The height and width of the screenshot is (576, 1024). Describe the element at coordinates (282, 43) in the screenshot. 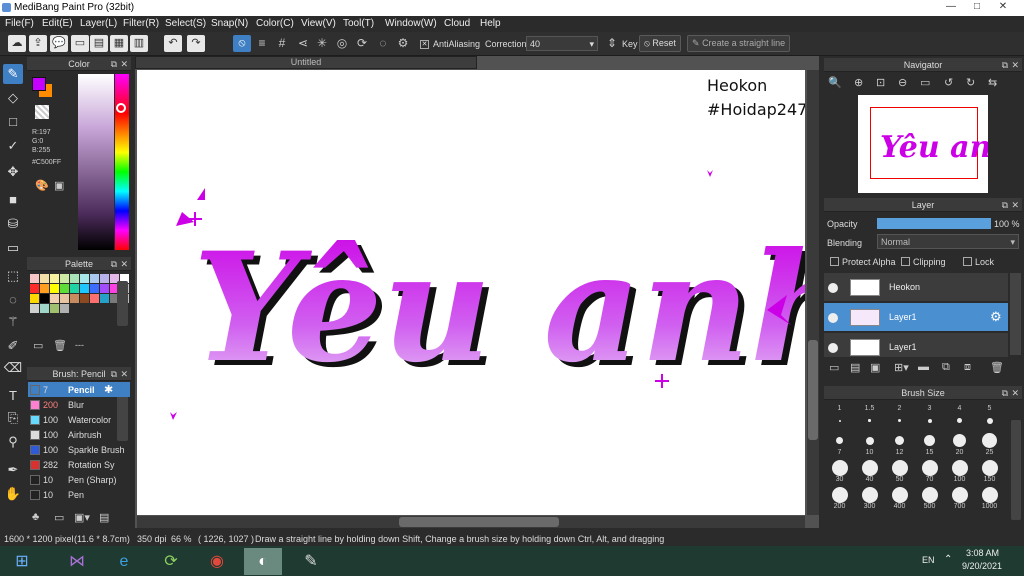

I see `snap-grid-icon: #` at that location.